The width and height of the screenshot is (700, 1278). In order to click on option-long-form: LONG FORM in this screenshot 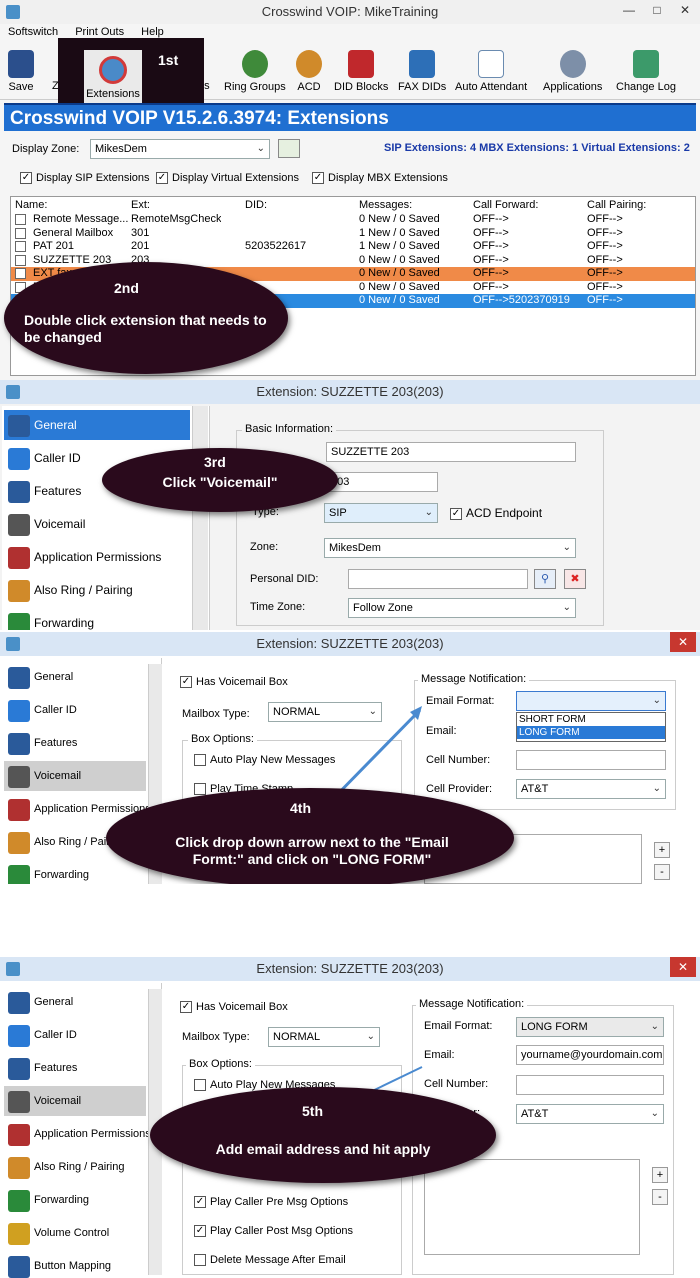, I will do `click(591, 732)`.